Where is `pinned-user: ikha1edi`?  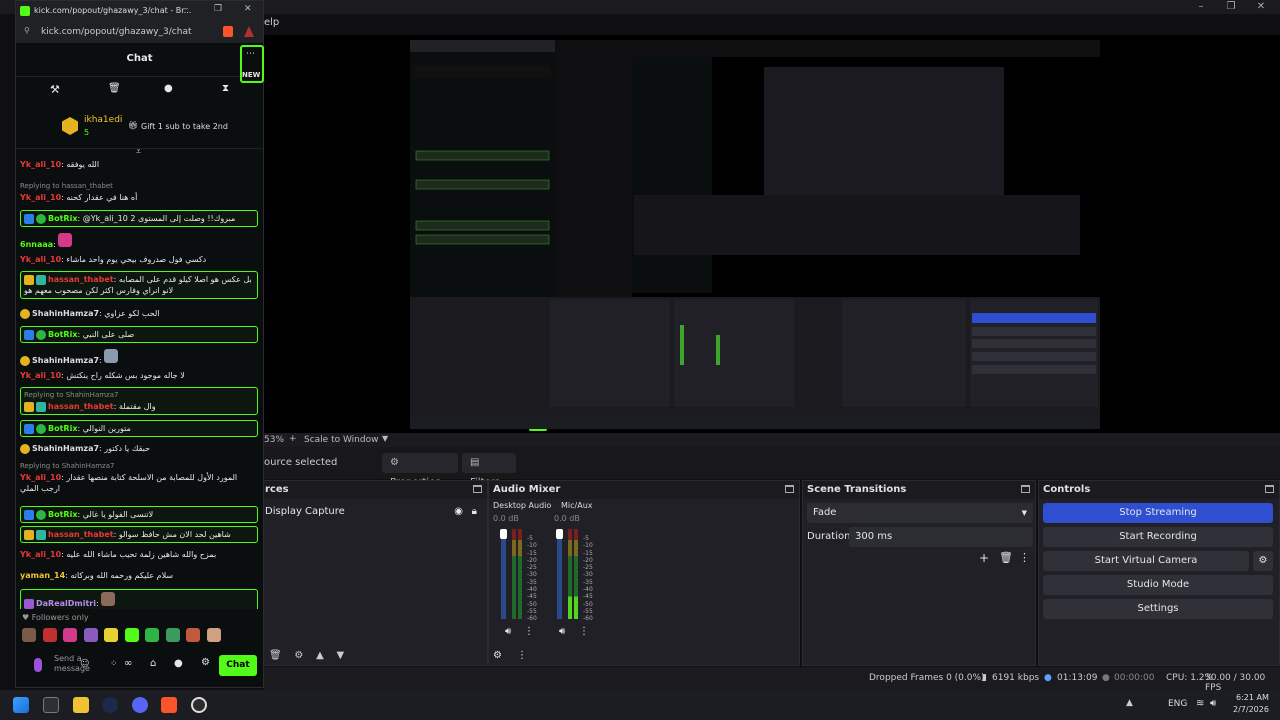 pinned-user: ikha1edi is located at coordinates (103, 120).